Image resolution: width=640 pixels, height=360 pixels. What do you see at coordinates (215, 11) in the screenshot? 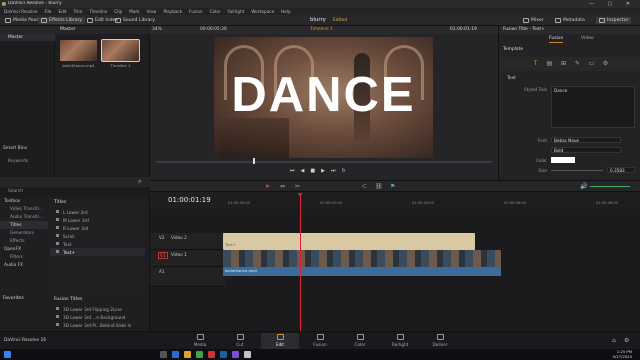
I see `menu-item-color: Color` at bounding box center [215, 11].